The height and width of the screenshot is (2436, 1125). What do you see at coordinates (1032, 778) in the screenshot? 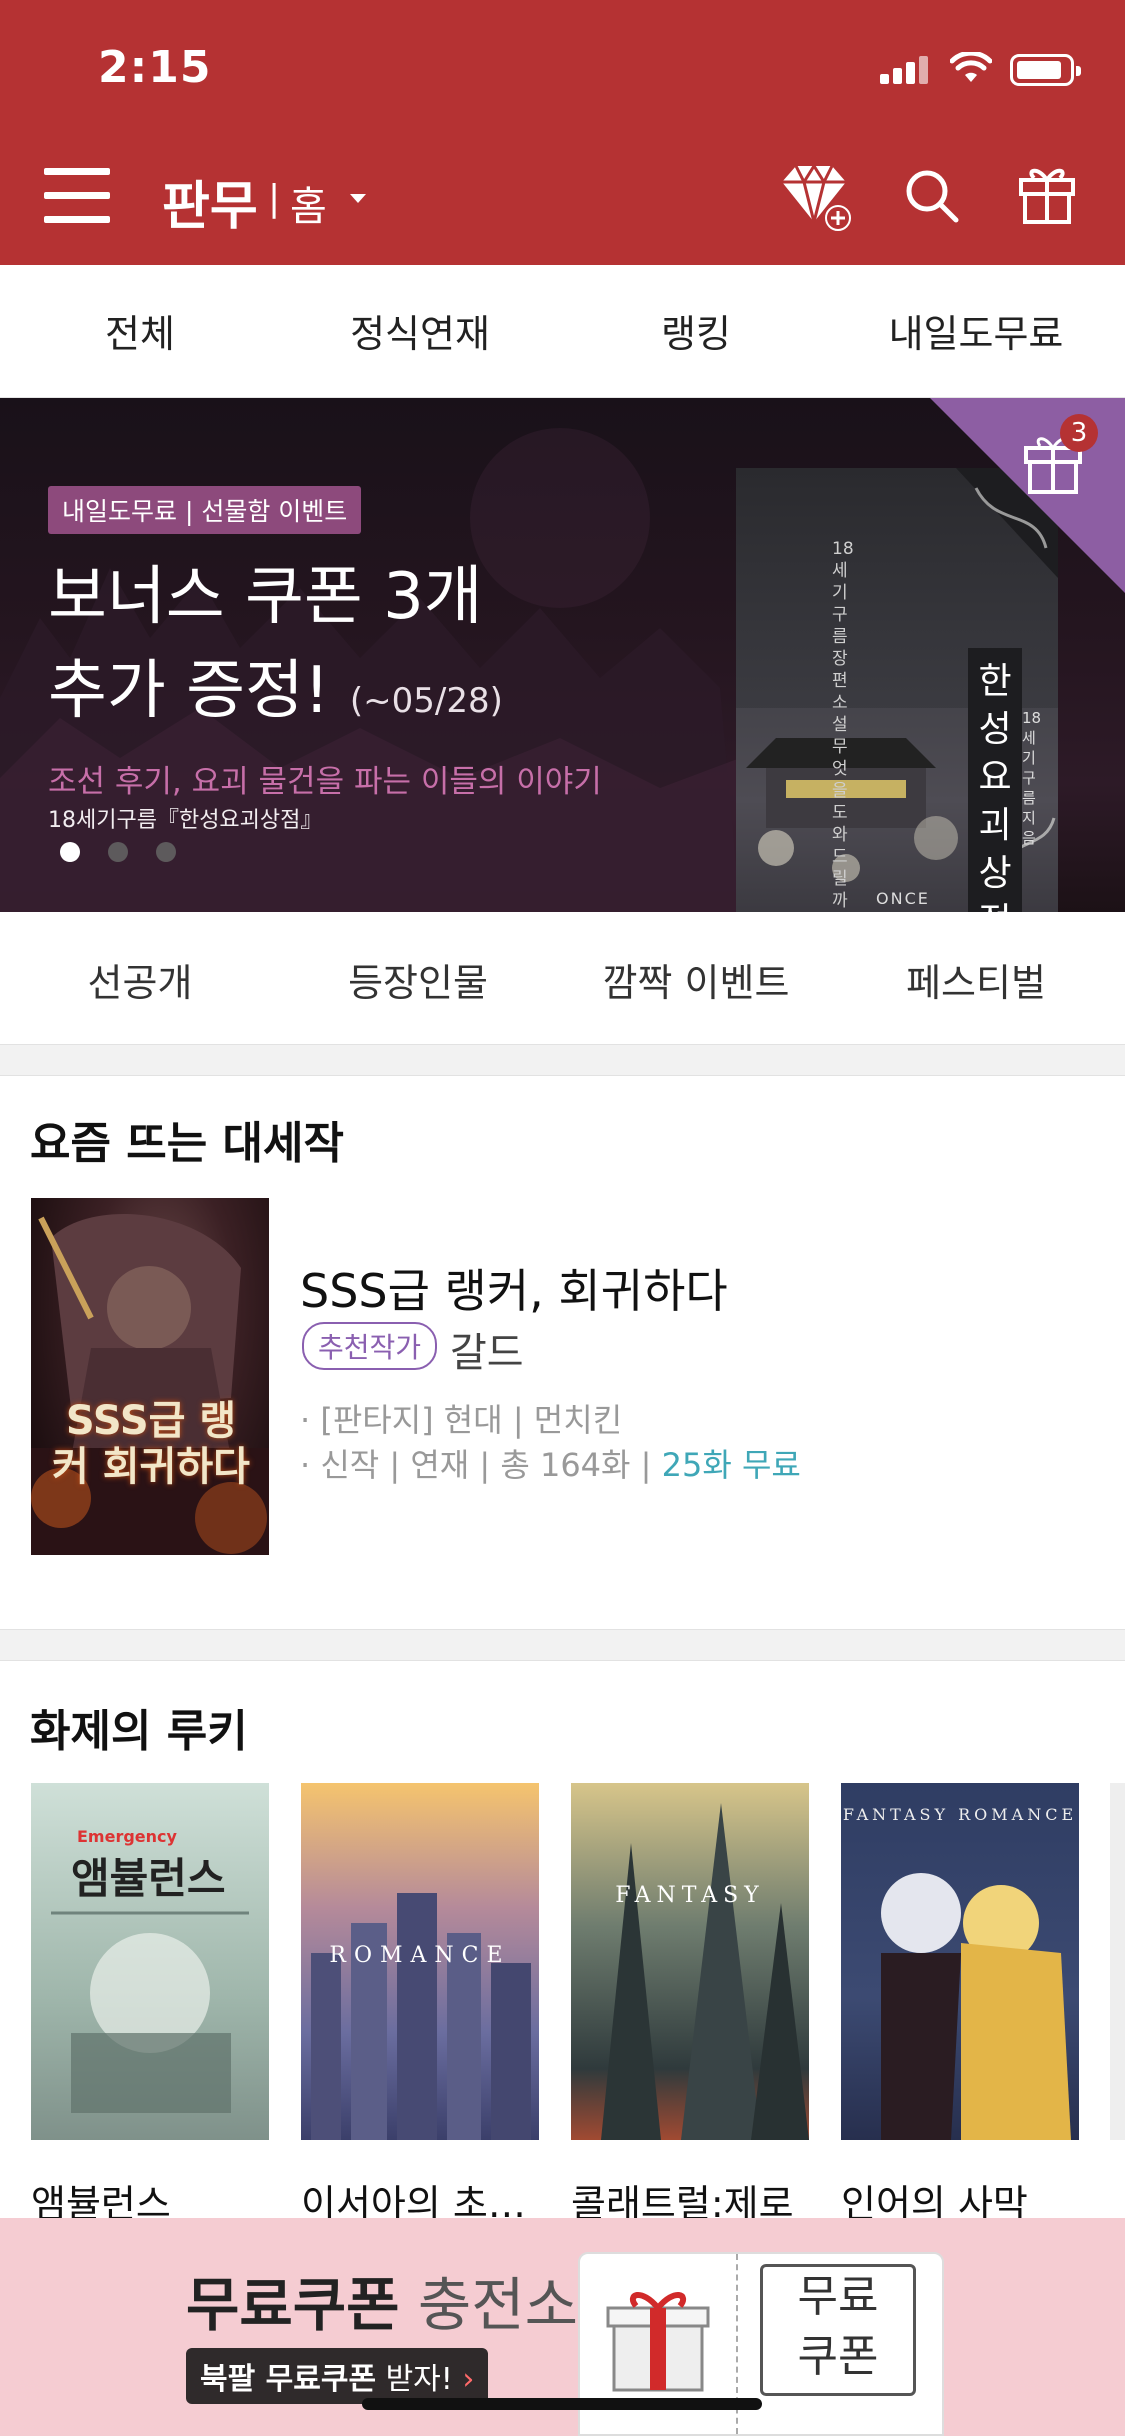
I see `cover-author: 18세기구름 지음` at bounding box center [1032, 778].